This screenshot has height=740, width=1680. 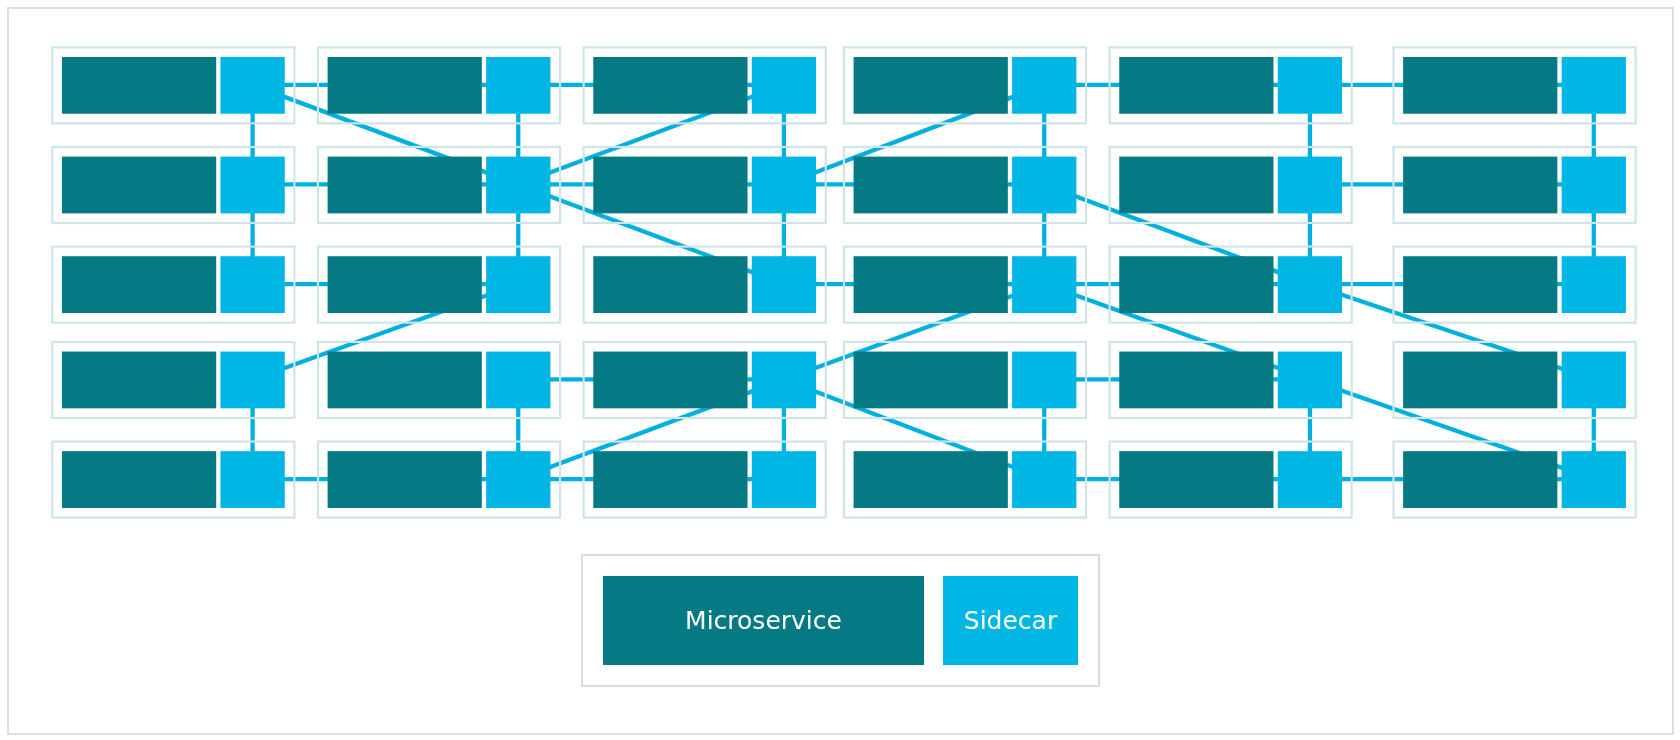 What do you see at coordinates (763, 620) in the screenshot?
I see `legend-microservice-key: Microservice` at bounding box center [763, 620].